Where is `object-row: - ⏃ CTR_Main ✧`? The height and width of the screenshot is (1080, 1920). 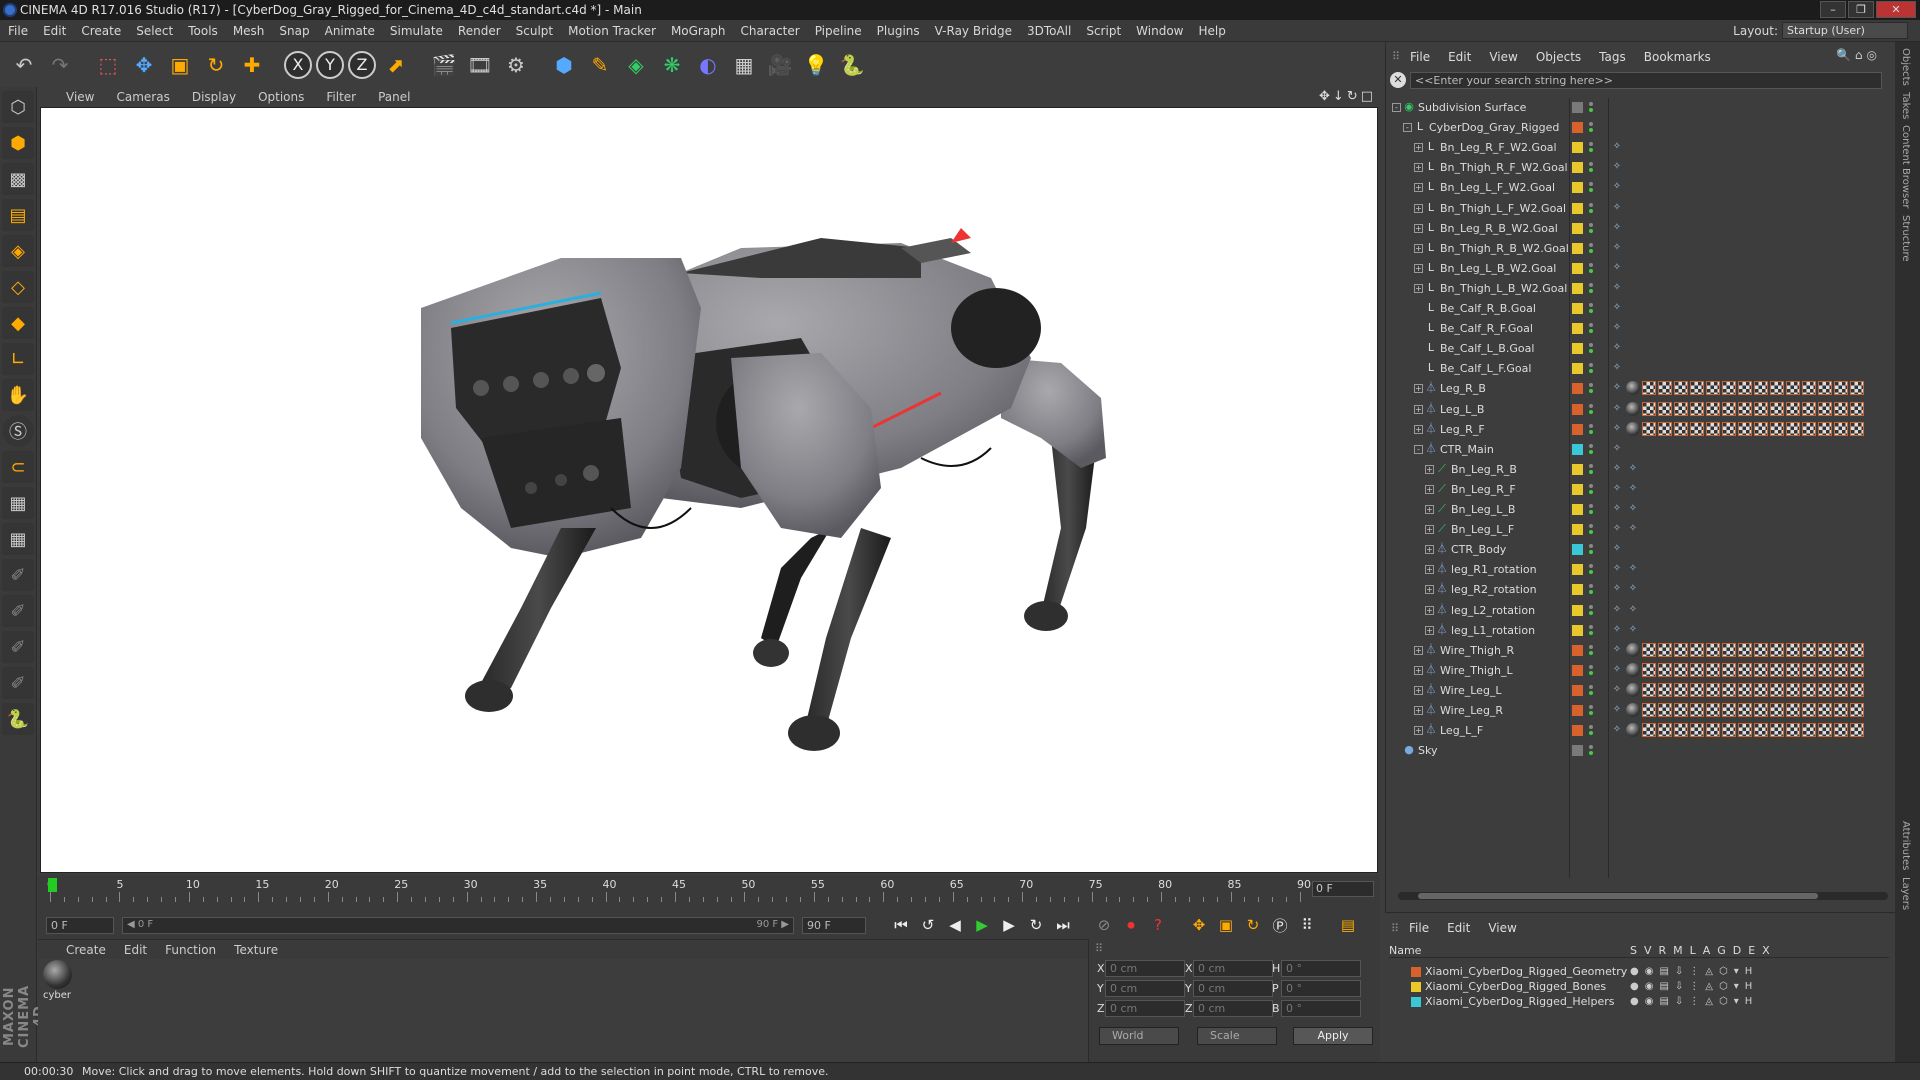 object-row: - ⏃ CTR_Main ✧ is located at coordinates (1641, 450).